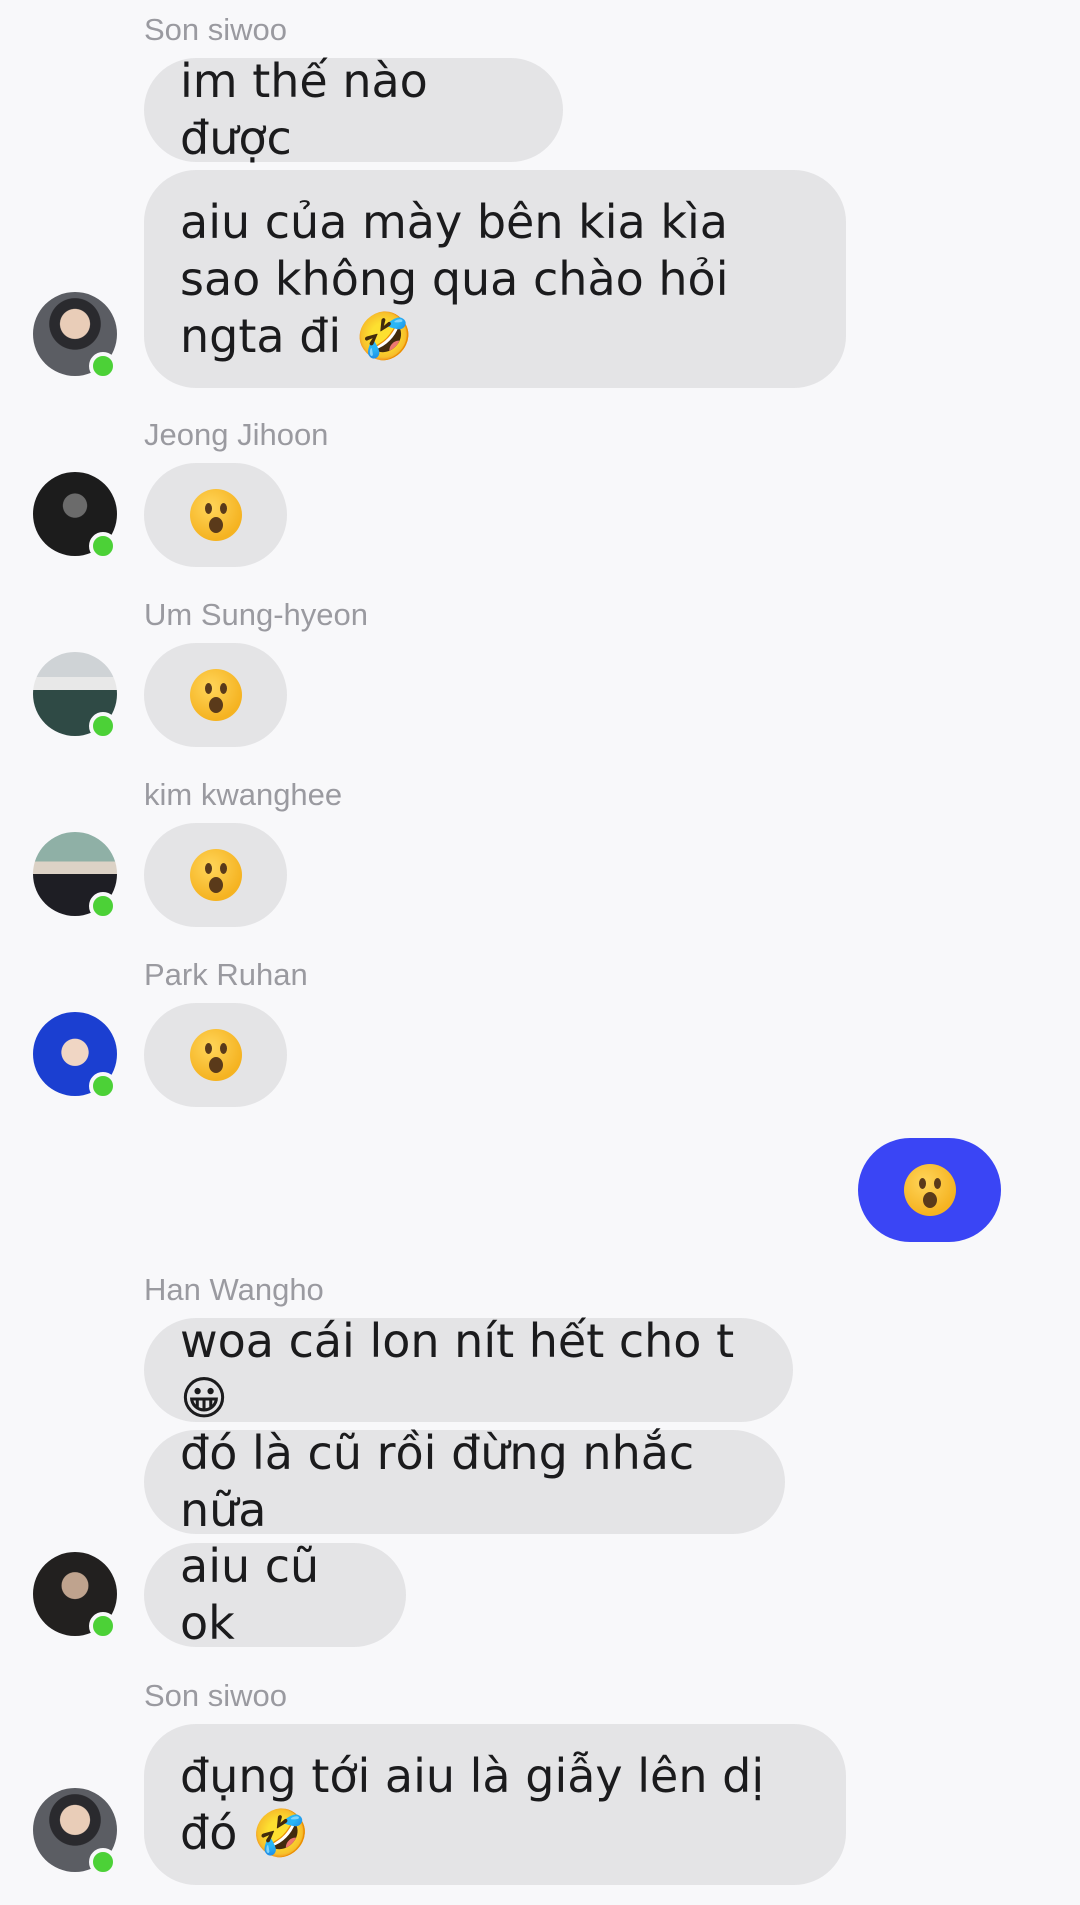 This screenshot has width=1080, height=1905. I want to click on my-message-bubble, so click(929, 1190).